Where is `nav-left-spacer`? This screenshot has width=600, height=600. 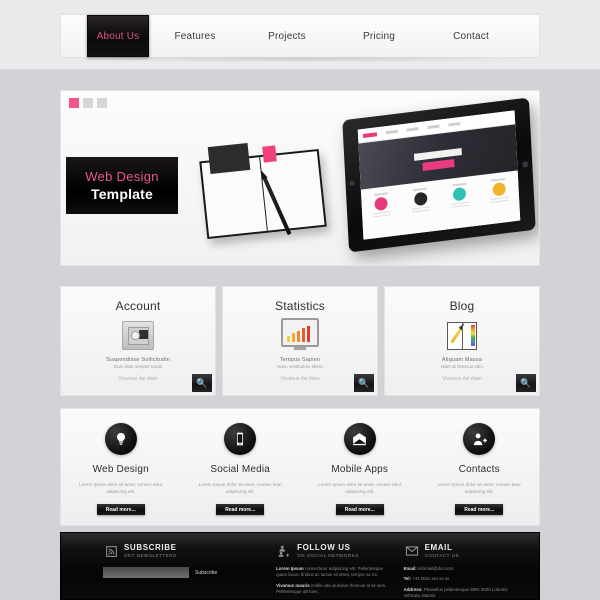 nav-left-spacer is located at coordinates (74, 36).